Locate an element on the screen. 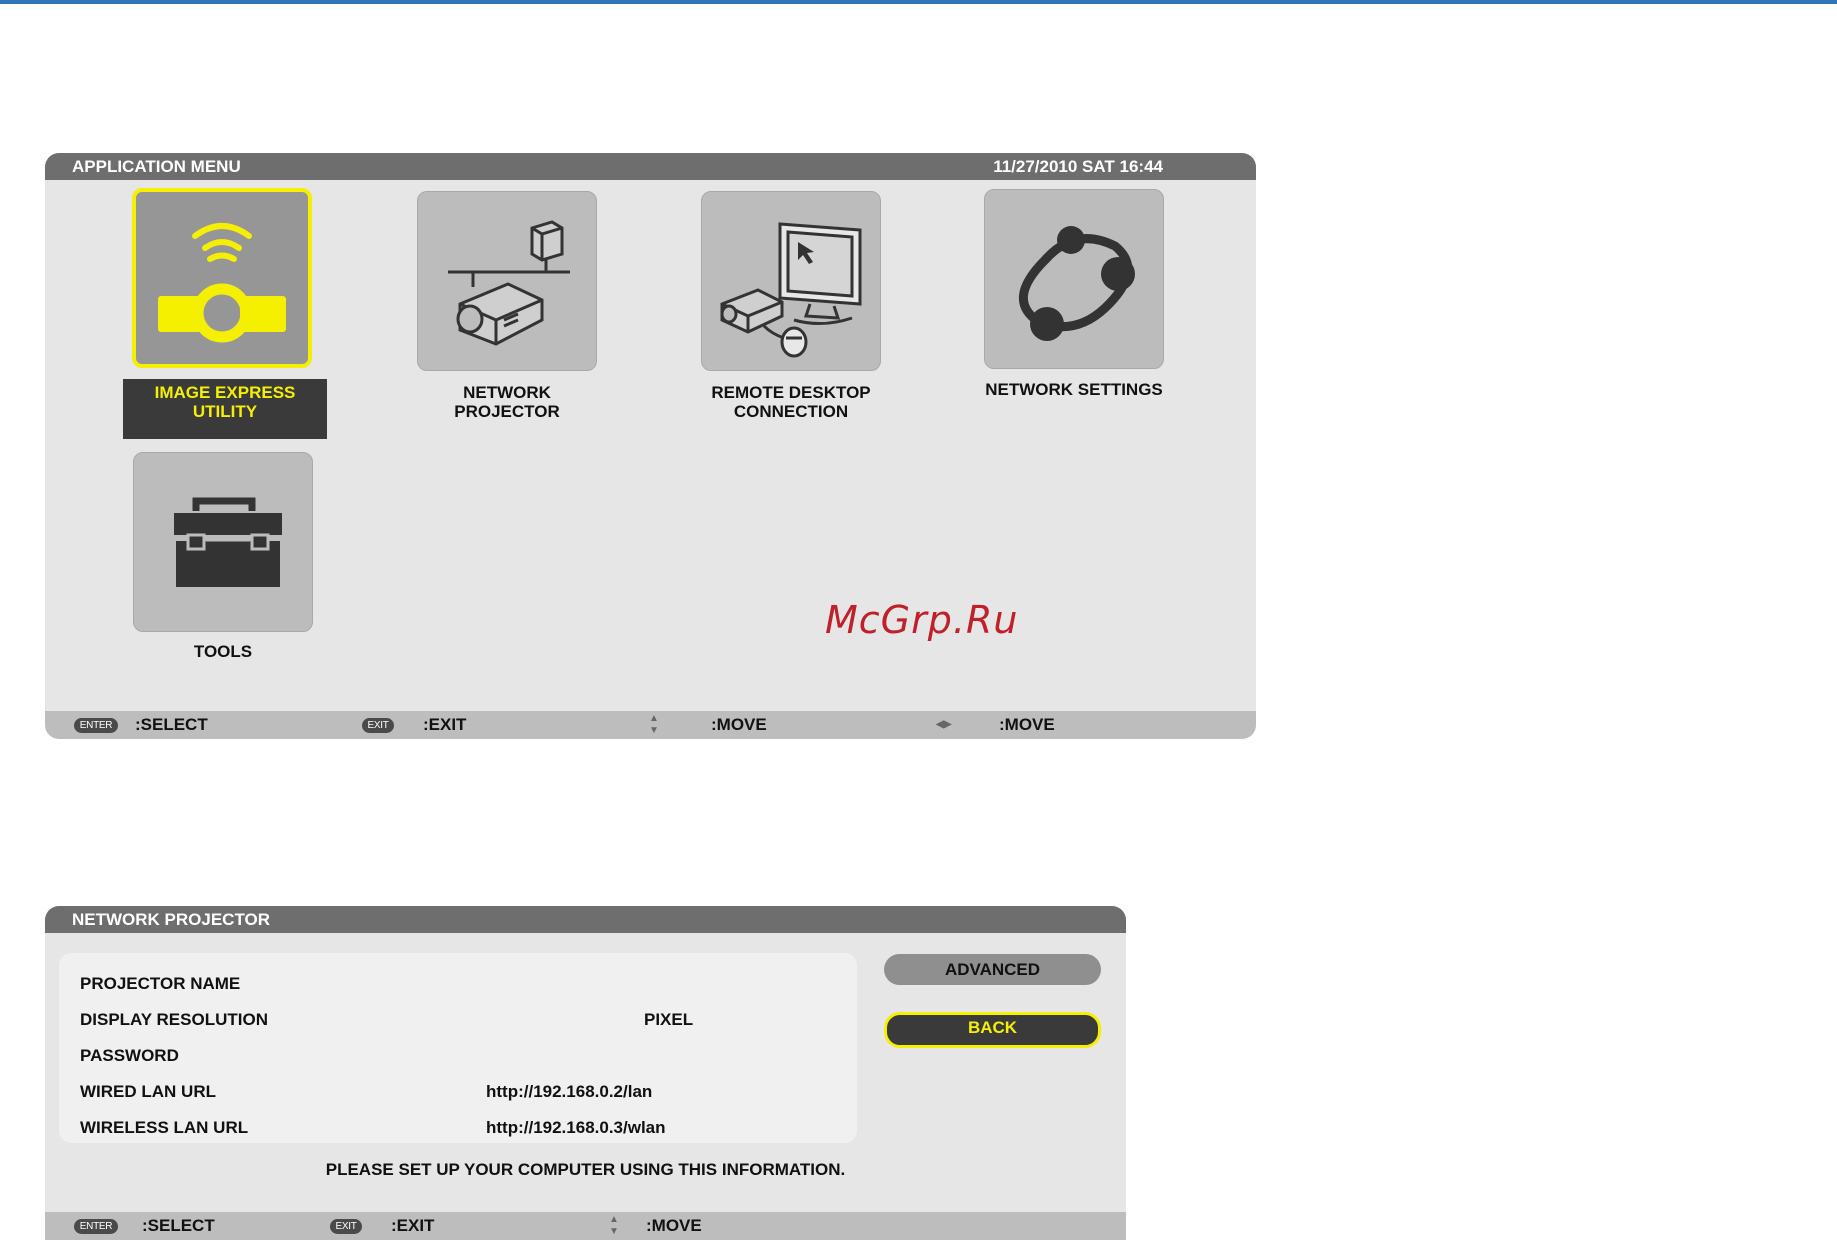 The height and width of the screenshot is (1240, 1837). tile-label-network-settings: NETWORK SETTINGS is located at coordinates (1074, 389).